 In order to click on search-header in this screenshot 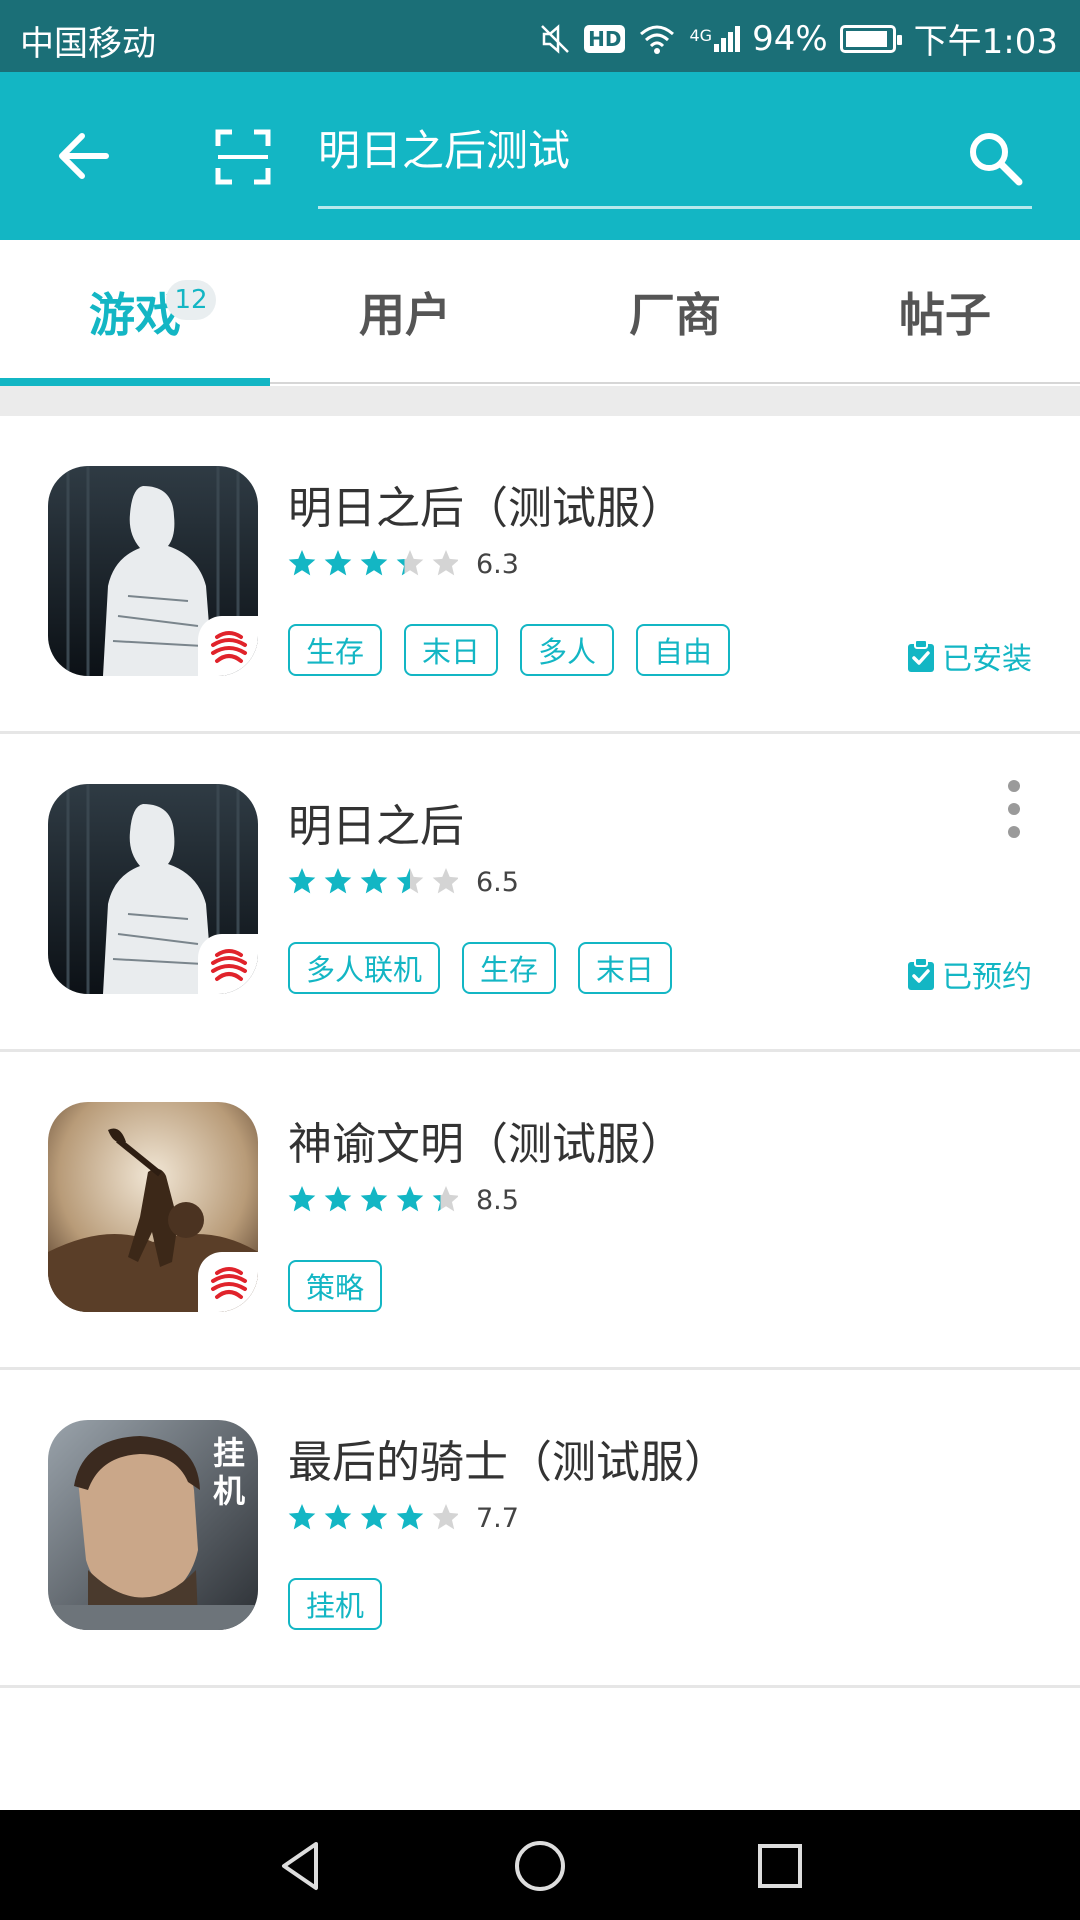, I will do `click(540, 156)`.